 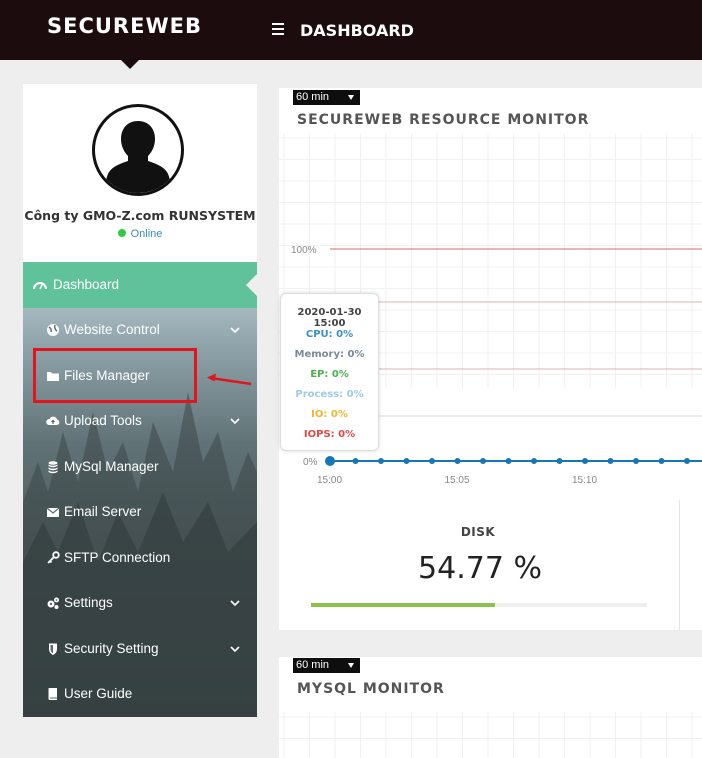 I want to click on annotation-arrow-icon, so click(x=229, y=379).